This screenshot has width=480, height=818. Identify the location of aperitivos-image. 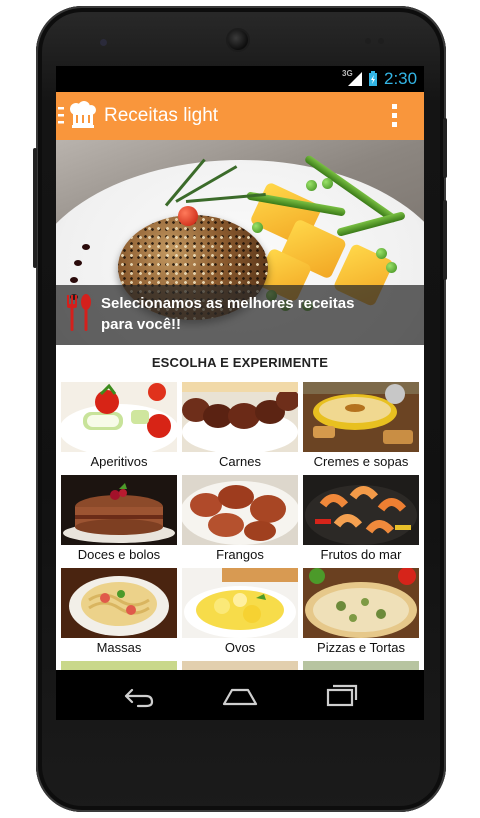
(119, 417).